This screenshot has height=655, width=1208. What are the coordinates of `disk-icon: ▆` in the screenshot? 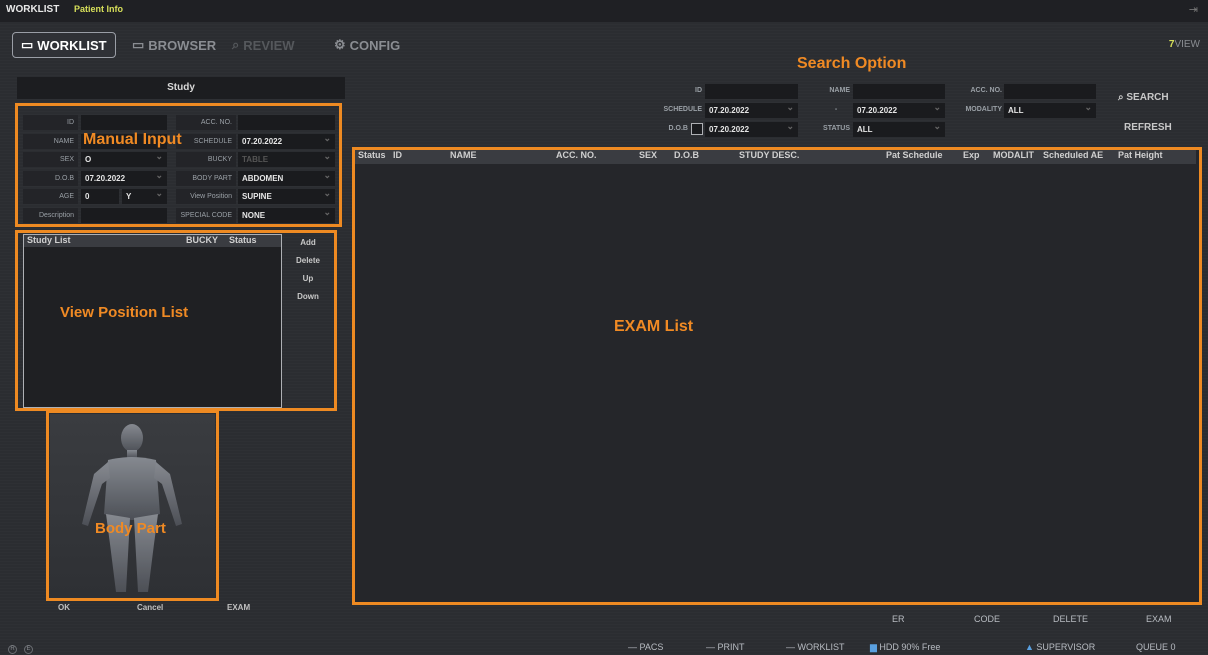 It's located at (875, 647).